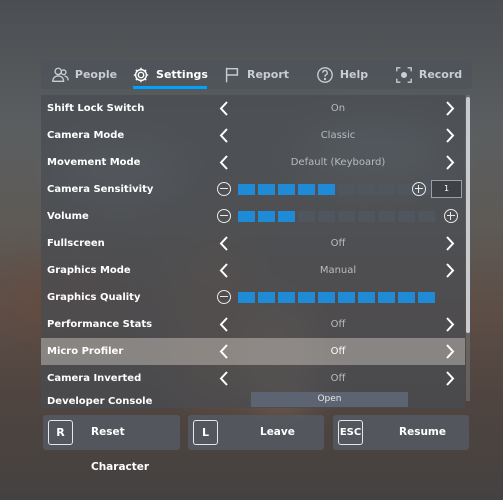 Image resolution: width=503 pixels, height=500 pixels. What do you see at coordinates (338, 135) in the screenshot?
I see `setting-value: Classic` at bounding box center [338, 135].